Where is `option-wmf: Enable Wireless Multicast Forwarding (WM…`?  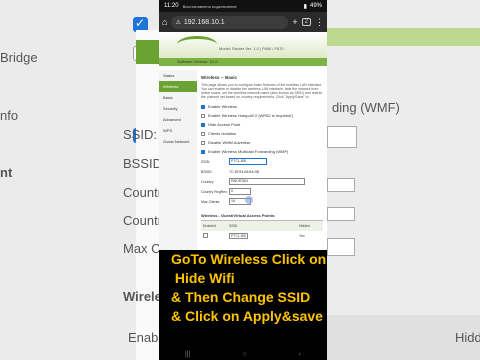 option-wmf: Enable Wireless Multicast Forwarding (WM… is located at coordinates (263, 151).